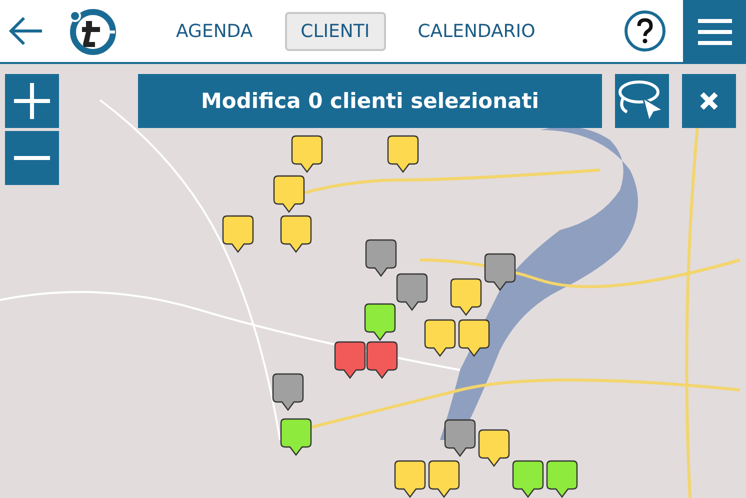  I want to click on nav-tab: CALENDARIO, so click(477, 31).